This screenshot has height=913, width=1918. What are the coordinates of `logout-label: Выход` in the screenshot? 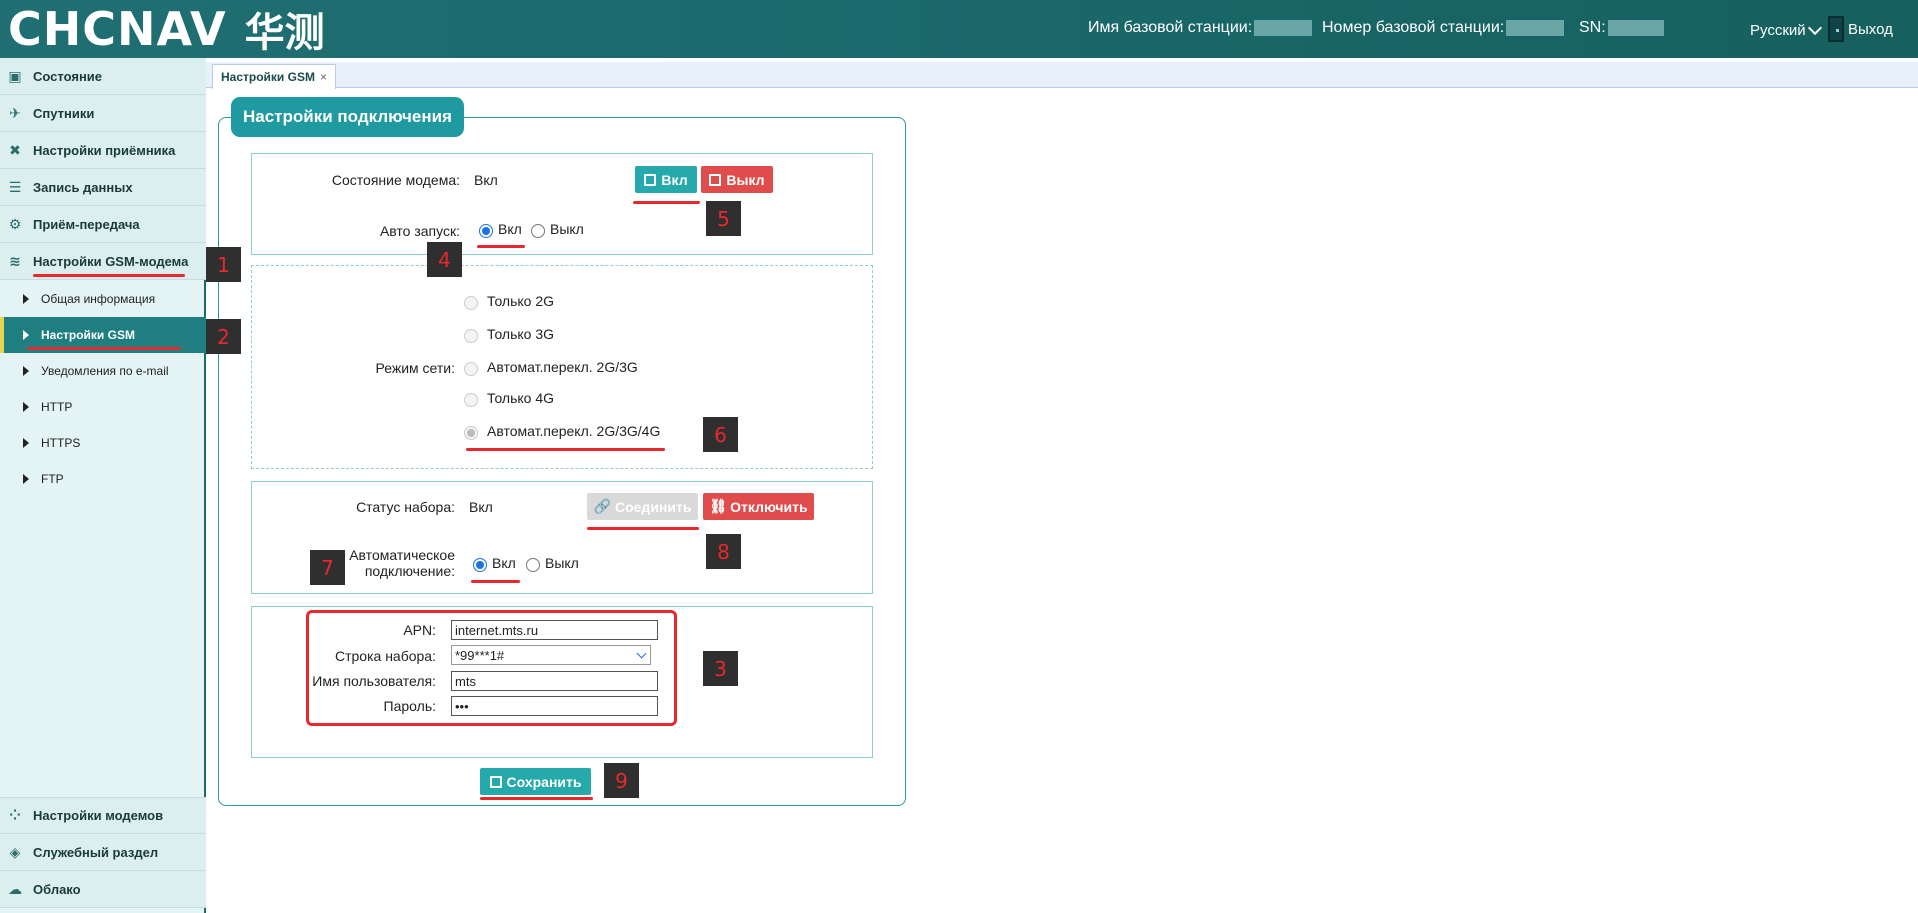 It's located at (1870, 29).